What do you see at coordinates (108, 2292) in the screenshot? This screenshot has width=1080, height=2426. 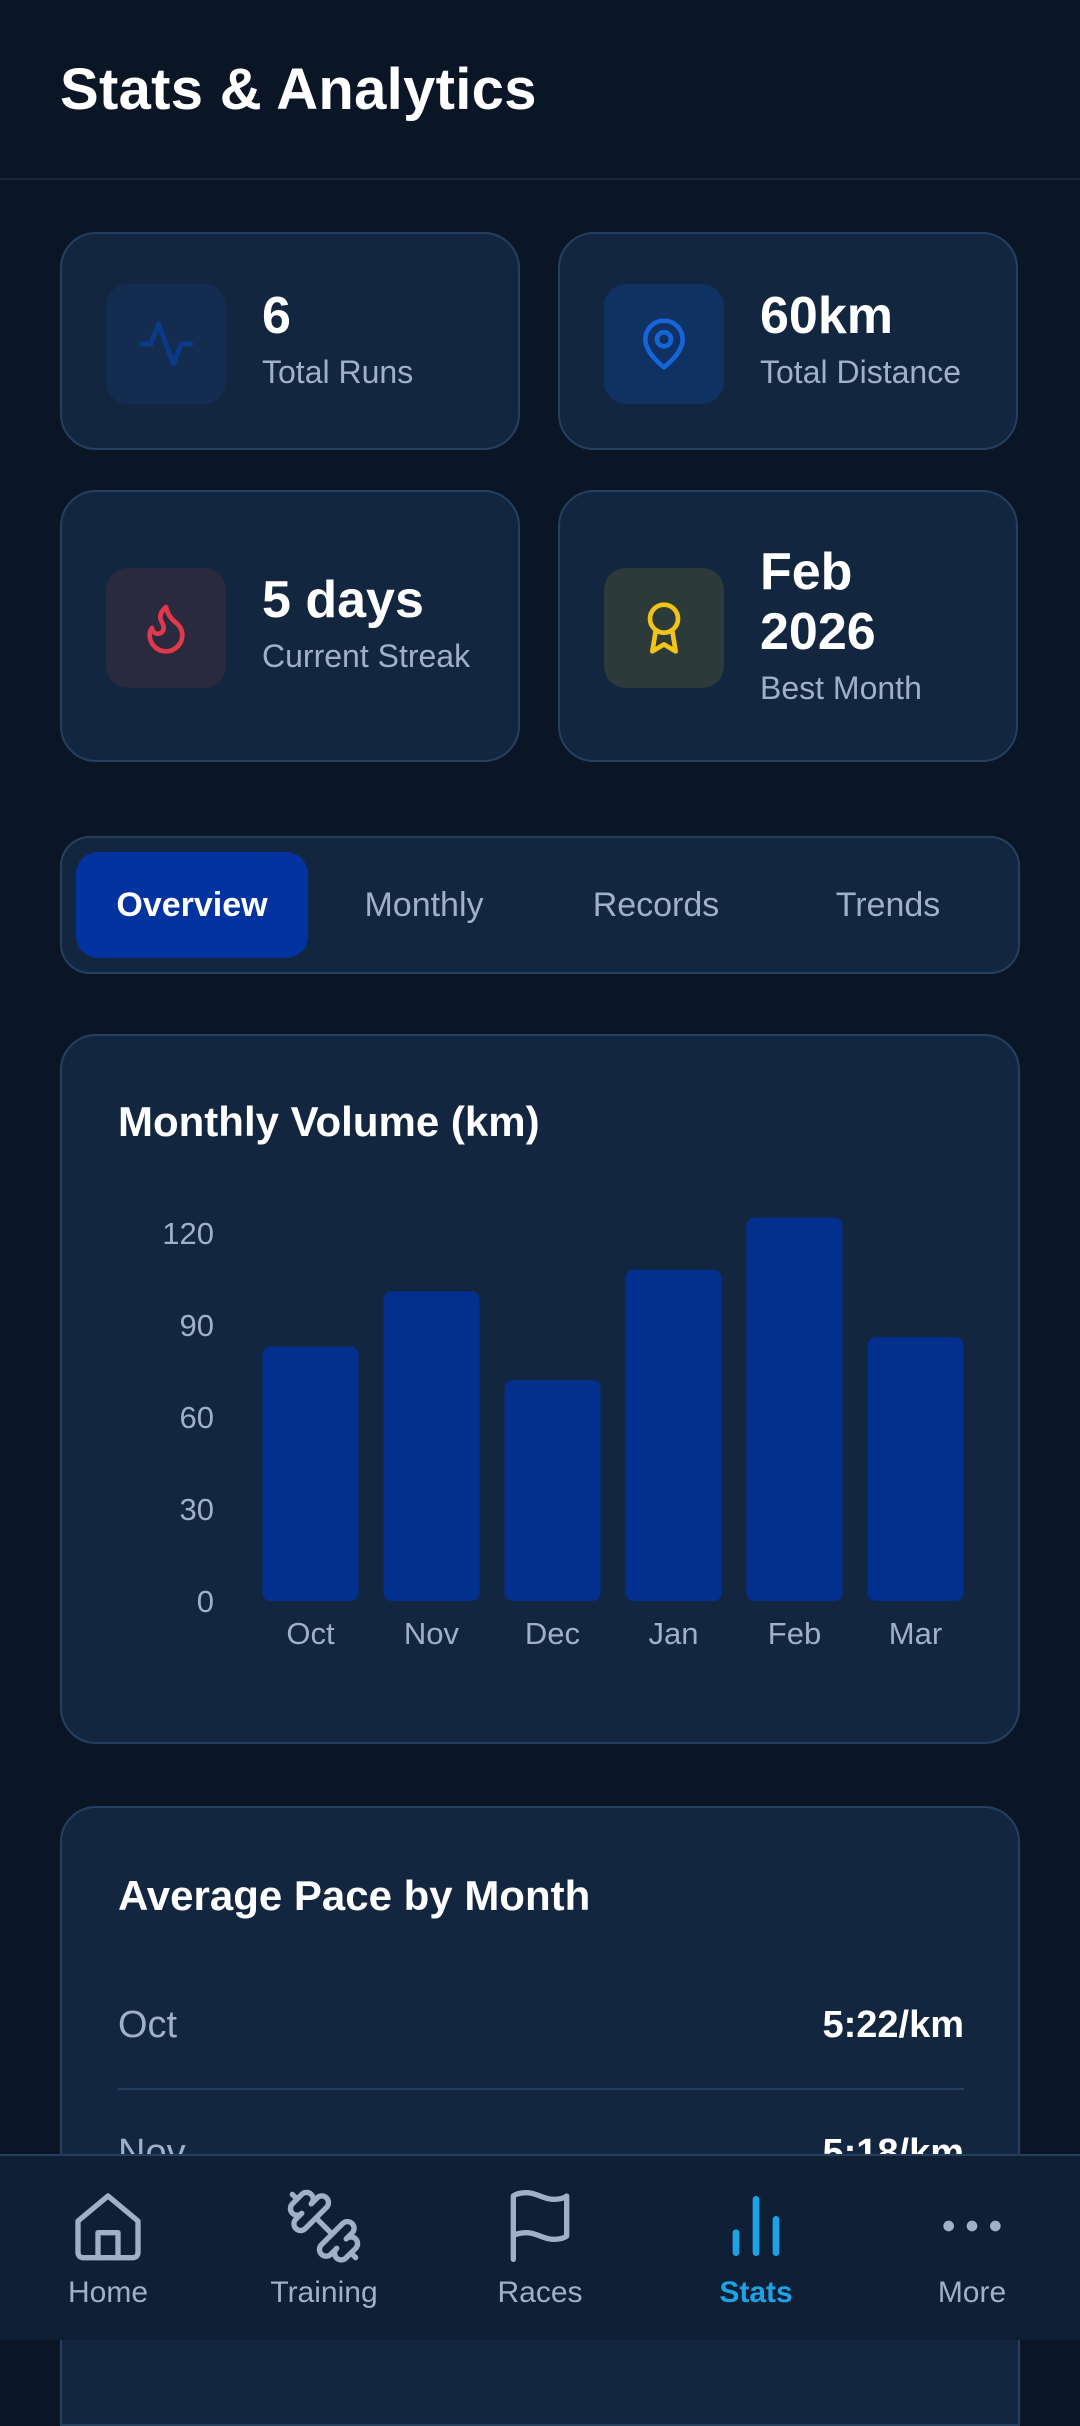 I see `nav-label: Home` at bounding box center [108, 2292].